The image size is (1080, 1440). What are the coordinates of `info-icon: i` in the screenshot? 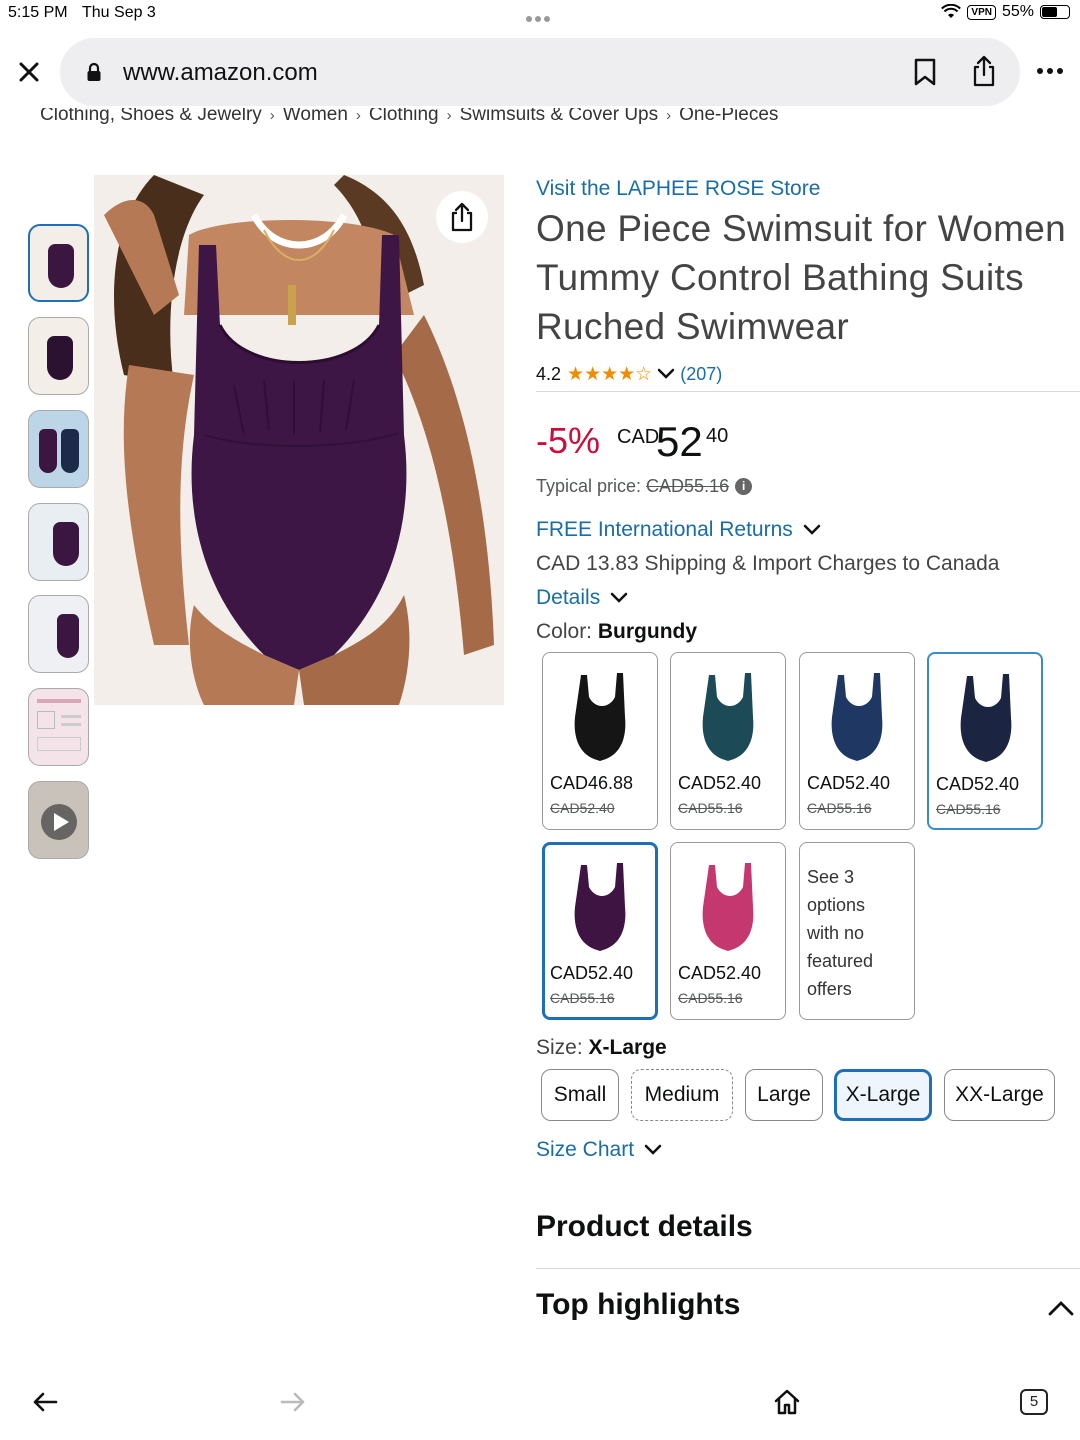 It's located at (744, 486).